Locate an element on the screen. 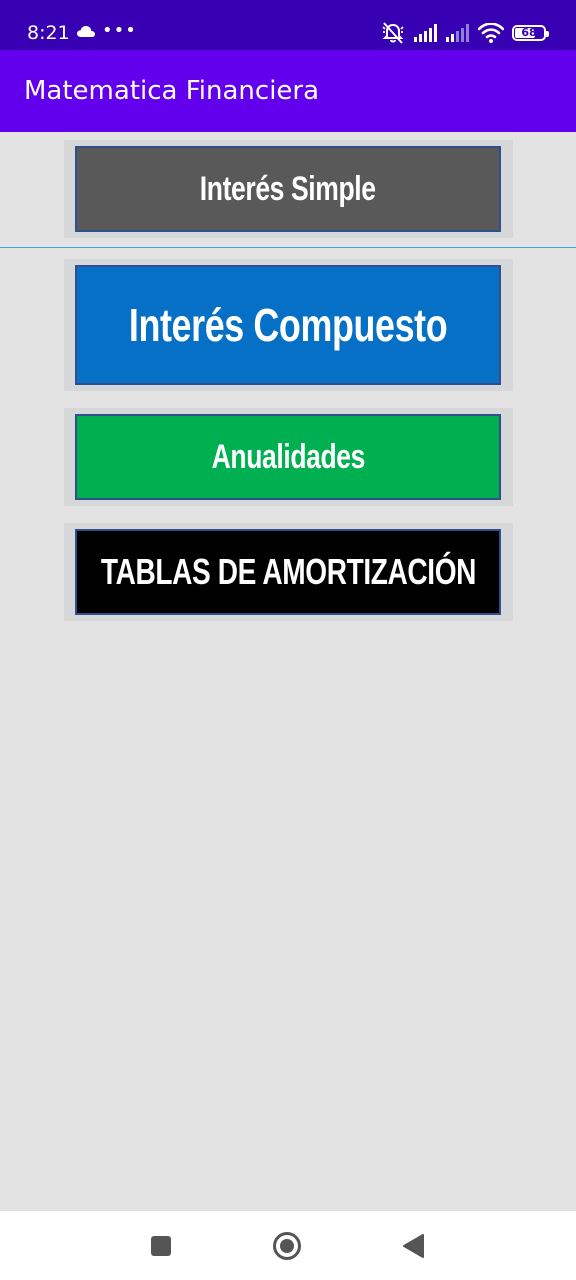 Image resolution: width=576 pixels, height=1280 pixels. tablas-amortizacion-button: TABLAS DE AMORTIZACIÓN is located at coordinates (288, 572).